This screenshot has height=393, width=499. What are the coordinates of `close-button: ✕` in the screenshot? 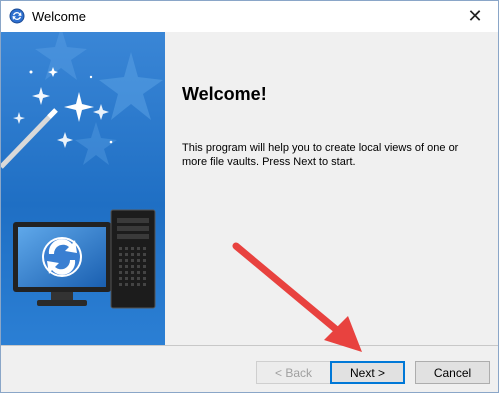 It's located at (475, 16).